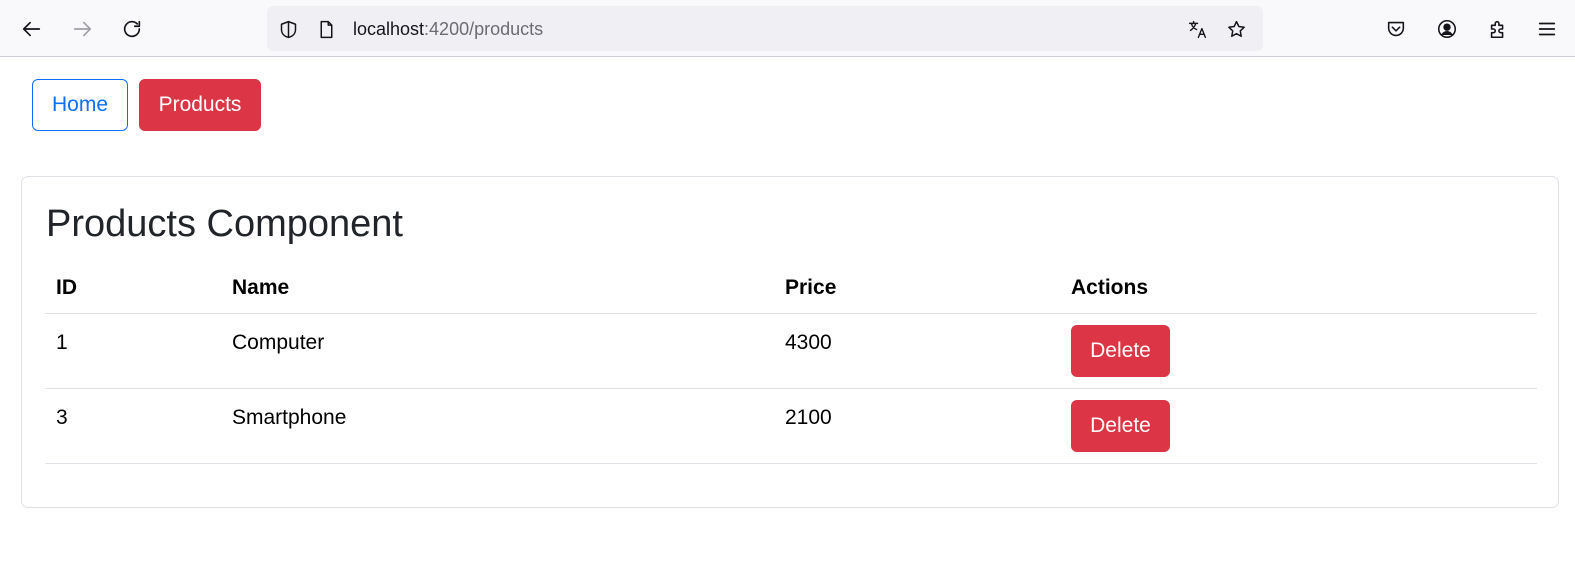 Image resolution: width=1575 pixels, height=563 pixels. What do you see at coordinates (497, 288) in the screenshot?
I see `column-header-name: Name` at bounding box center [497, 288].